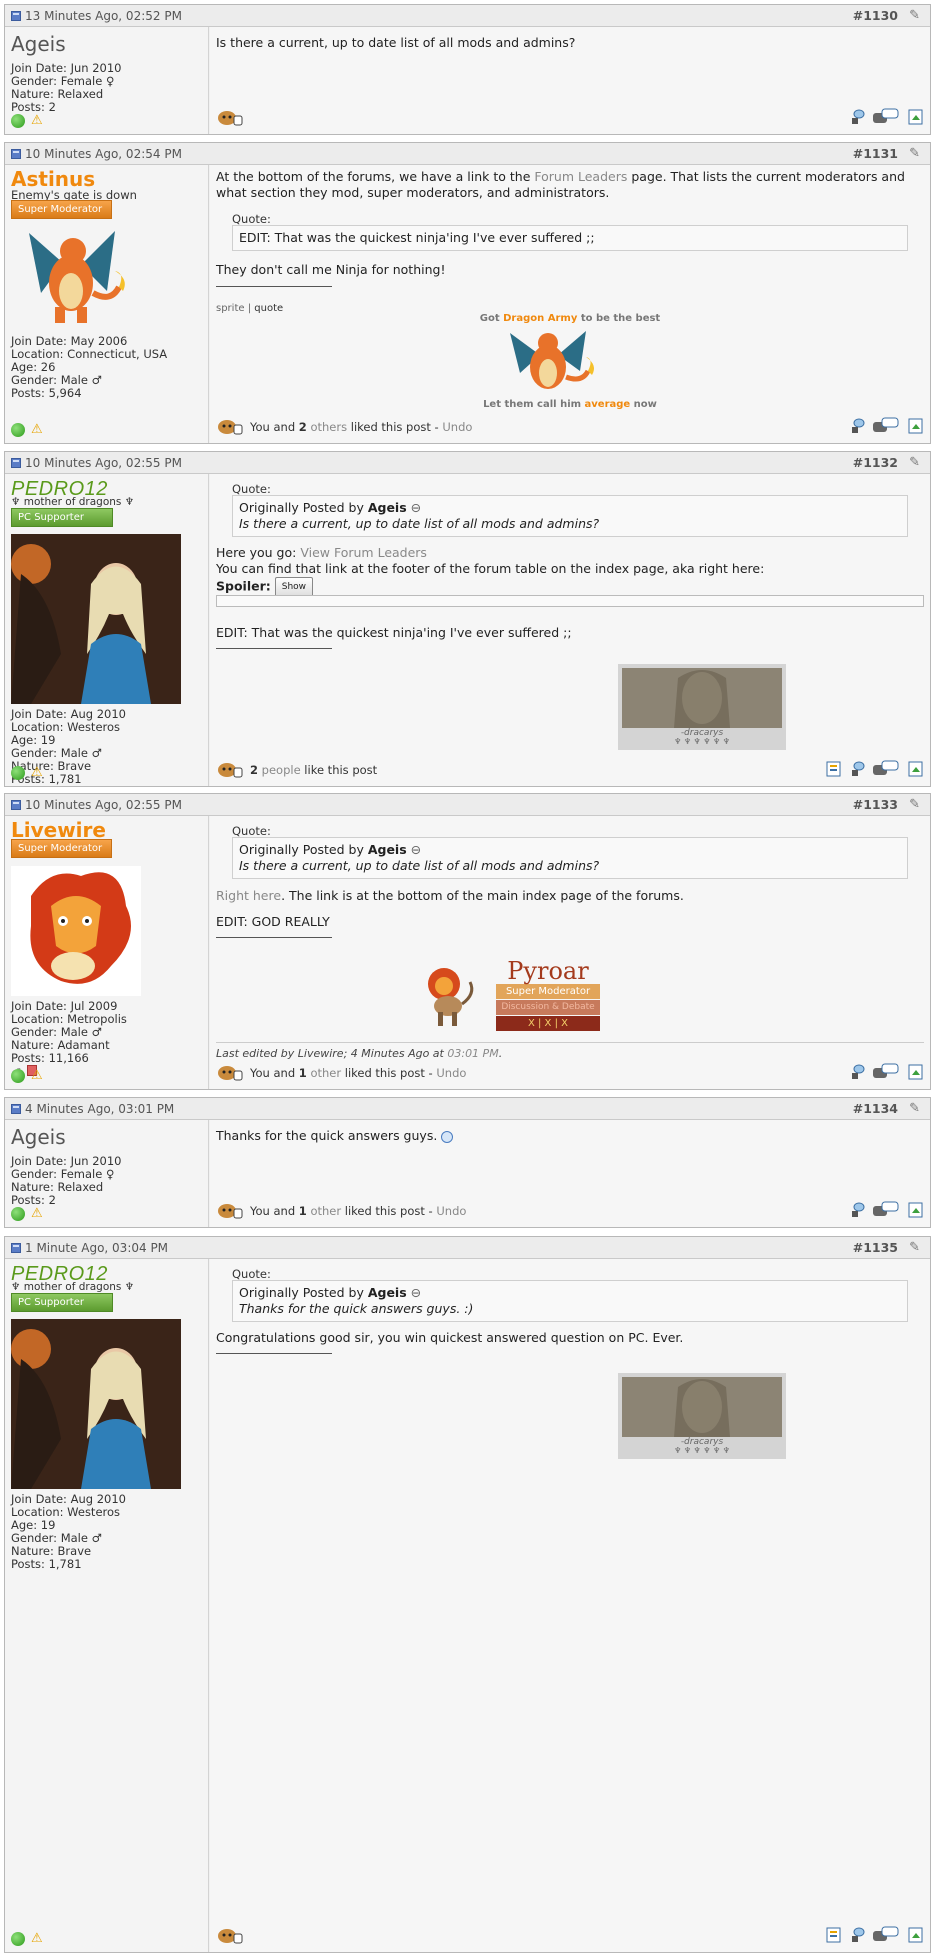 Image resolution: width=935 pixels, height=1957 pixels. I want to click on post-date: 13 Minutes Ago, 02:52 PM, so click(103, 16).